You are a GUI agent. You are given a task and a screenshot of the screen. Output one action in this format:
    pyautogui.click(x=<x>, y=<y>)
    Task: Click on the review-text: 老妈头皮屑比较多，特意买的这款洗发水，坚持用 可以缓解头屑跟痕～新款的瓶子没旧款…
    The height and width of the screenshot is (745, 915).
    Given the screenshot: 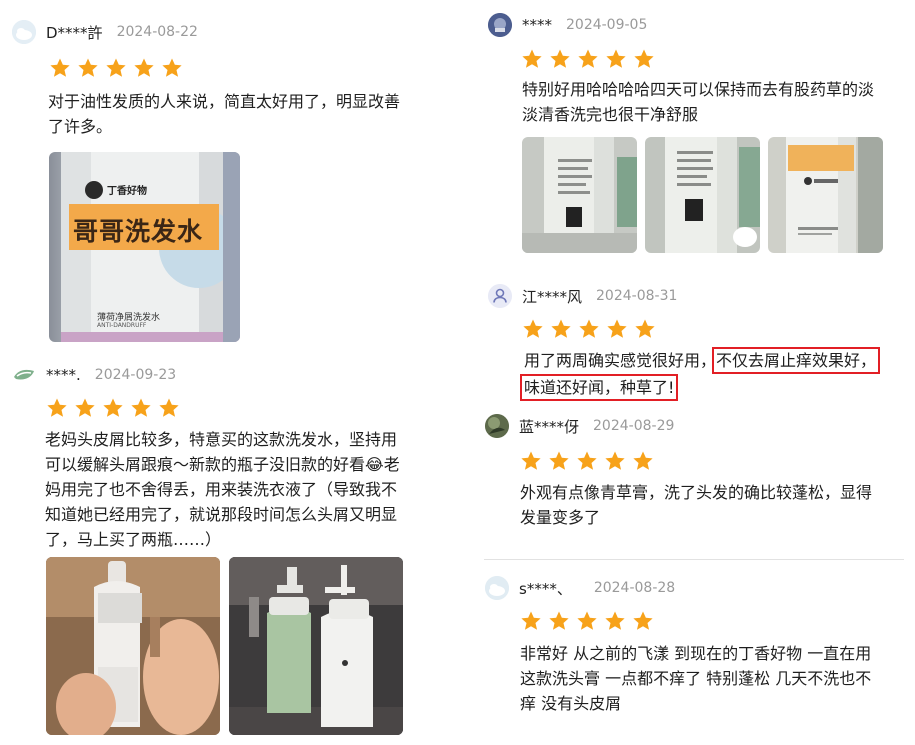 What is the action you would take?
    pyautogui.click(x=222, y=489)
    